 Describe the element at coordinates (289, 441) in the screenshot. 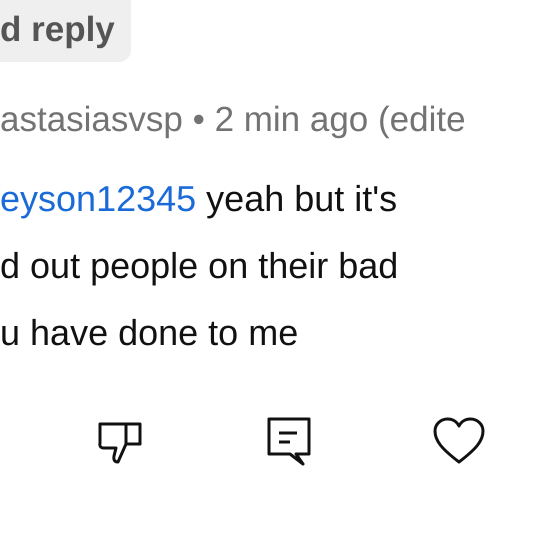

I see `comment-icon` at that location.